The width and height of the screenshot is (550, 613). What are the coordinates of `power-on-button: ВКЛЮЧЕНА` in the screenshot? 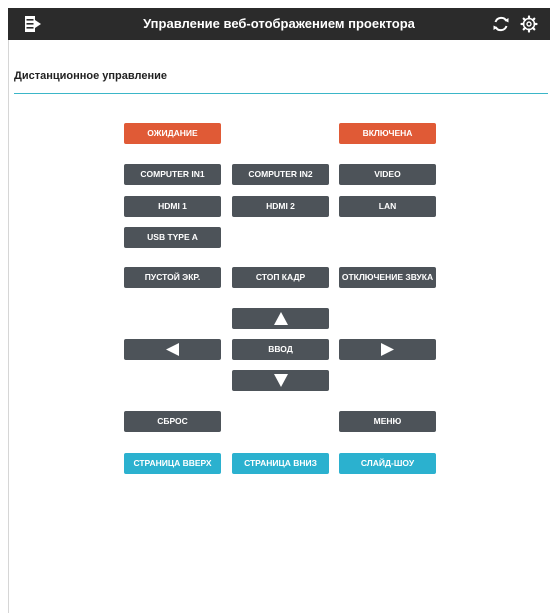 It's located at (387, 133).